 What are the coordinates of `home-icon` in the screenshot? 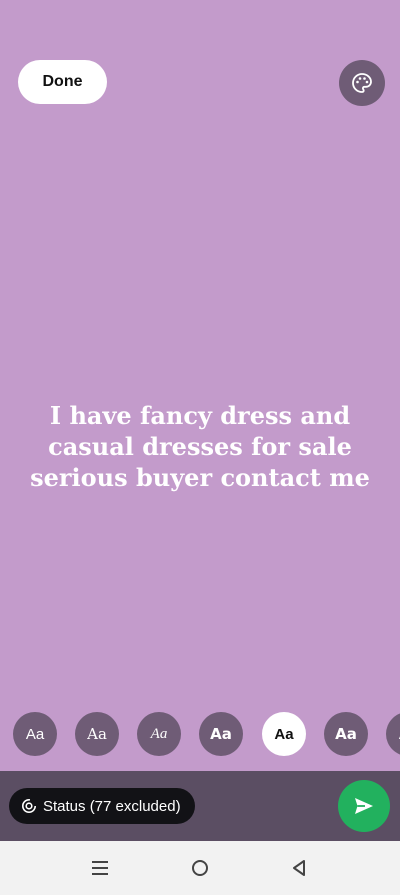 It's located at (200, 868).